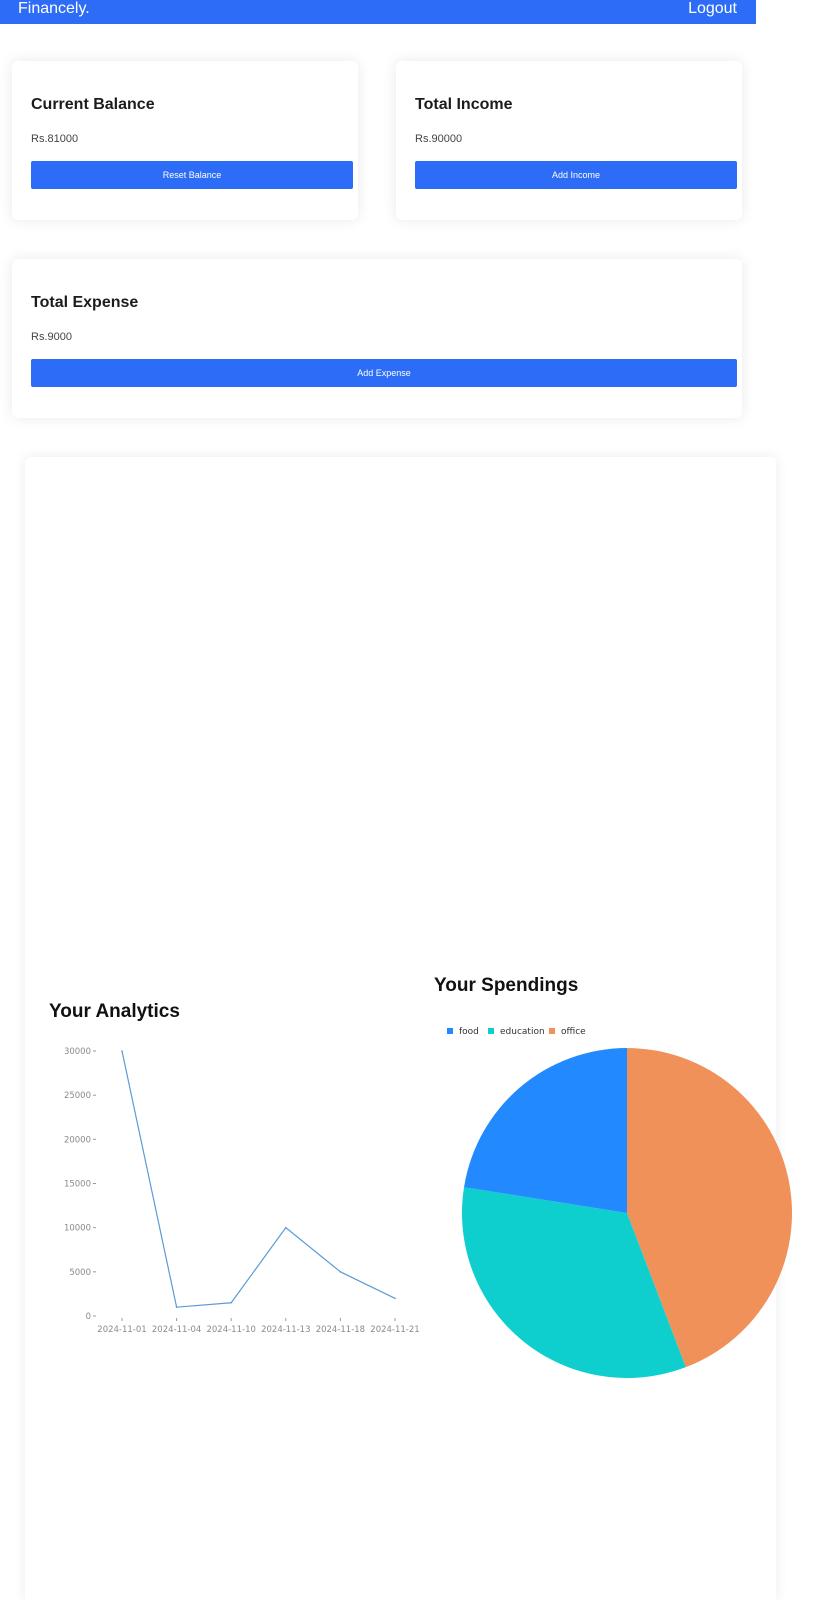 This screenshot has width=837, height=1600. I want to click on x-tick-label: 2024-11-04, so click(176, 1330).